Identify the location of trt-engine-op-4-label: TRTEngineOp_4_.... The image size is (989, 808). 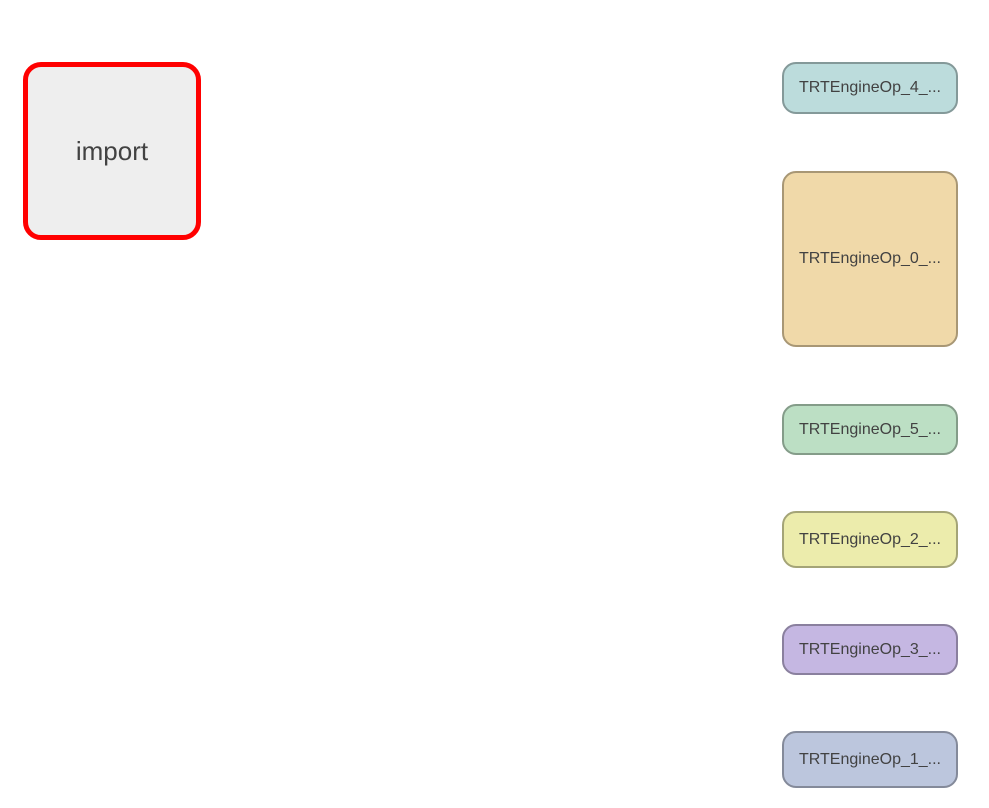
(869, 87).